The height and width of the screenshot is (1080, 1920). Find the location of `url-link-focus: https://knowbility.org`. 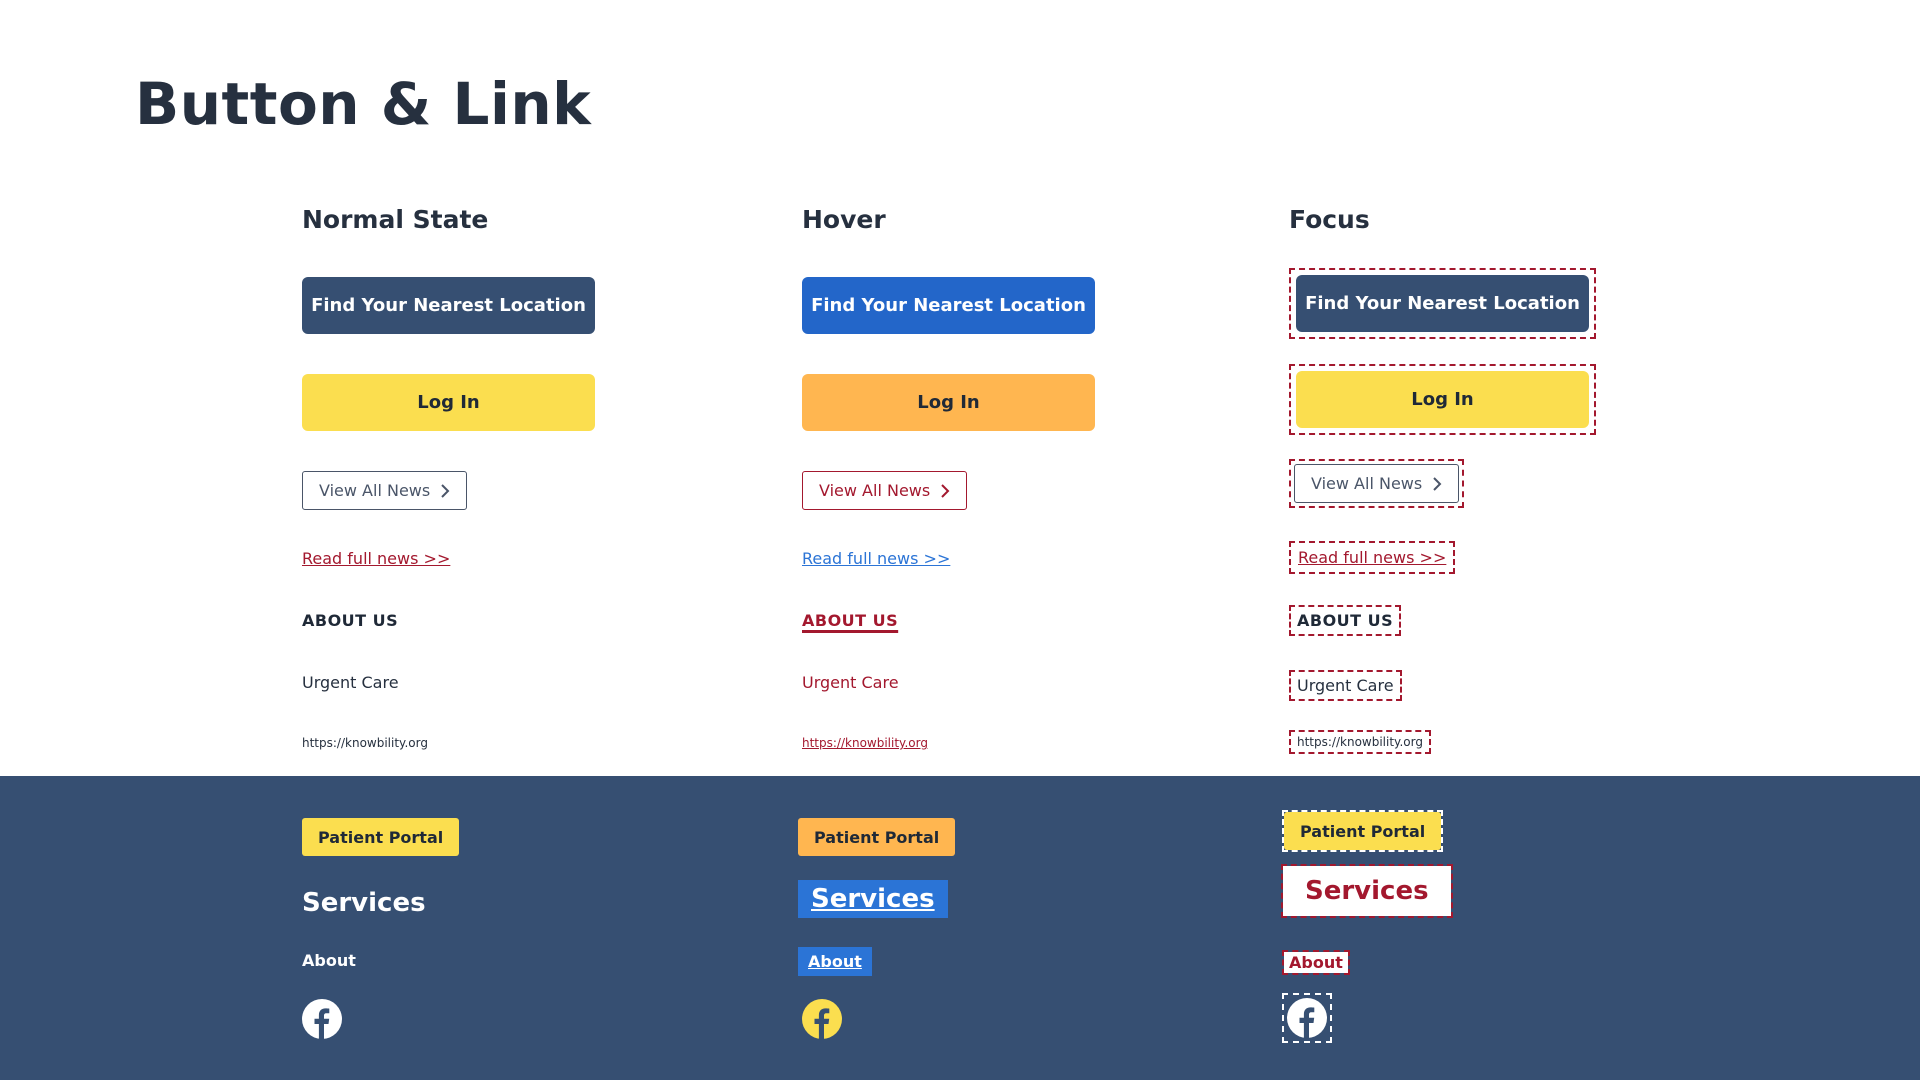

url-link-focus: https://knowbility.org is located at coordinates (1360, 742).